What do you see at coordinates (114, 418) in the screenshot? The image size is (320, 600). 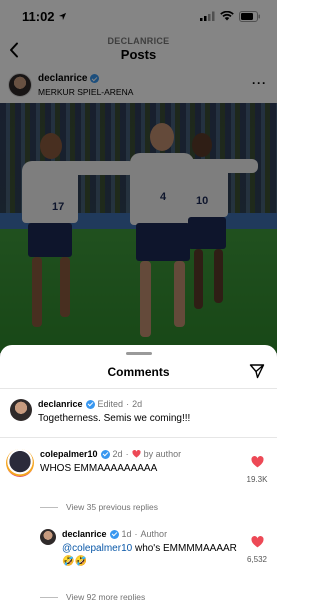 I see `caption-text: Togetherness. Semis we coming!!!` at bounding box center [114, 418].